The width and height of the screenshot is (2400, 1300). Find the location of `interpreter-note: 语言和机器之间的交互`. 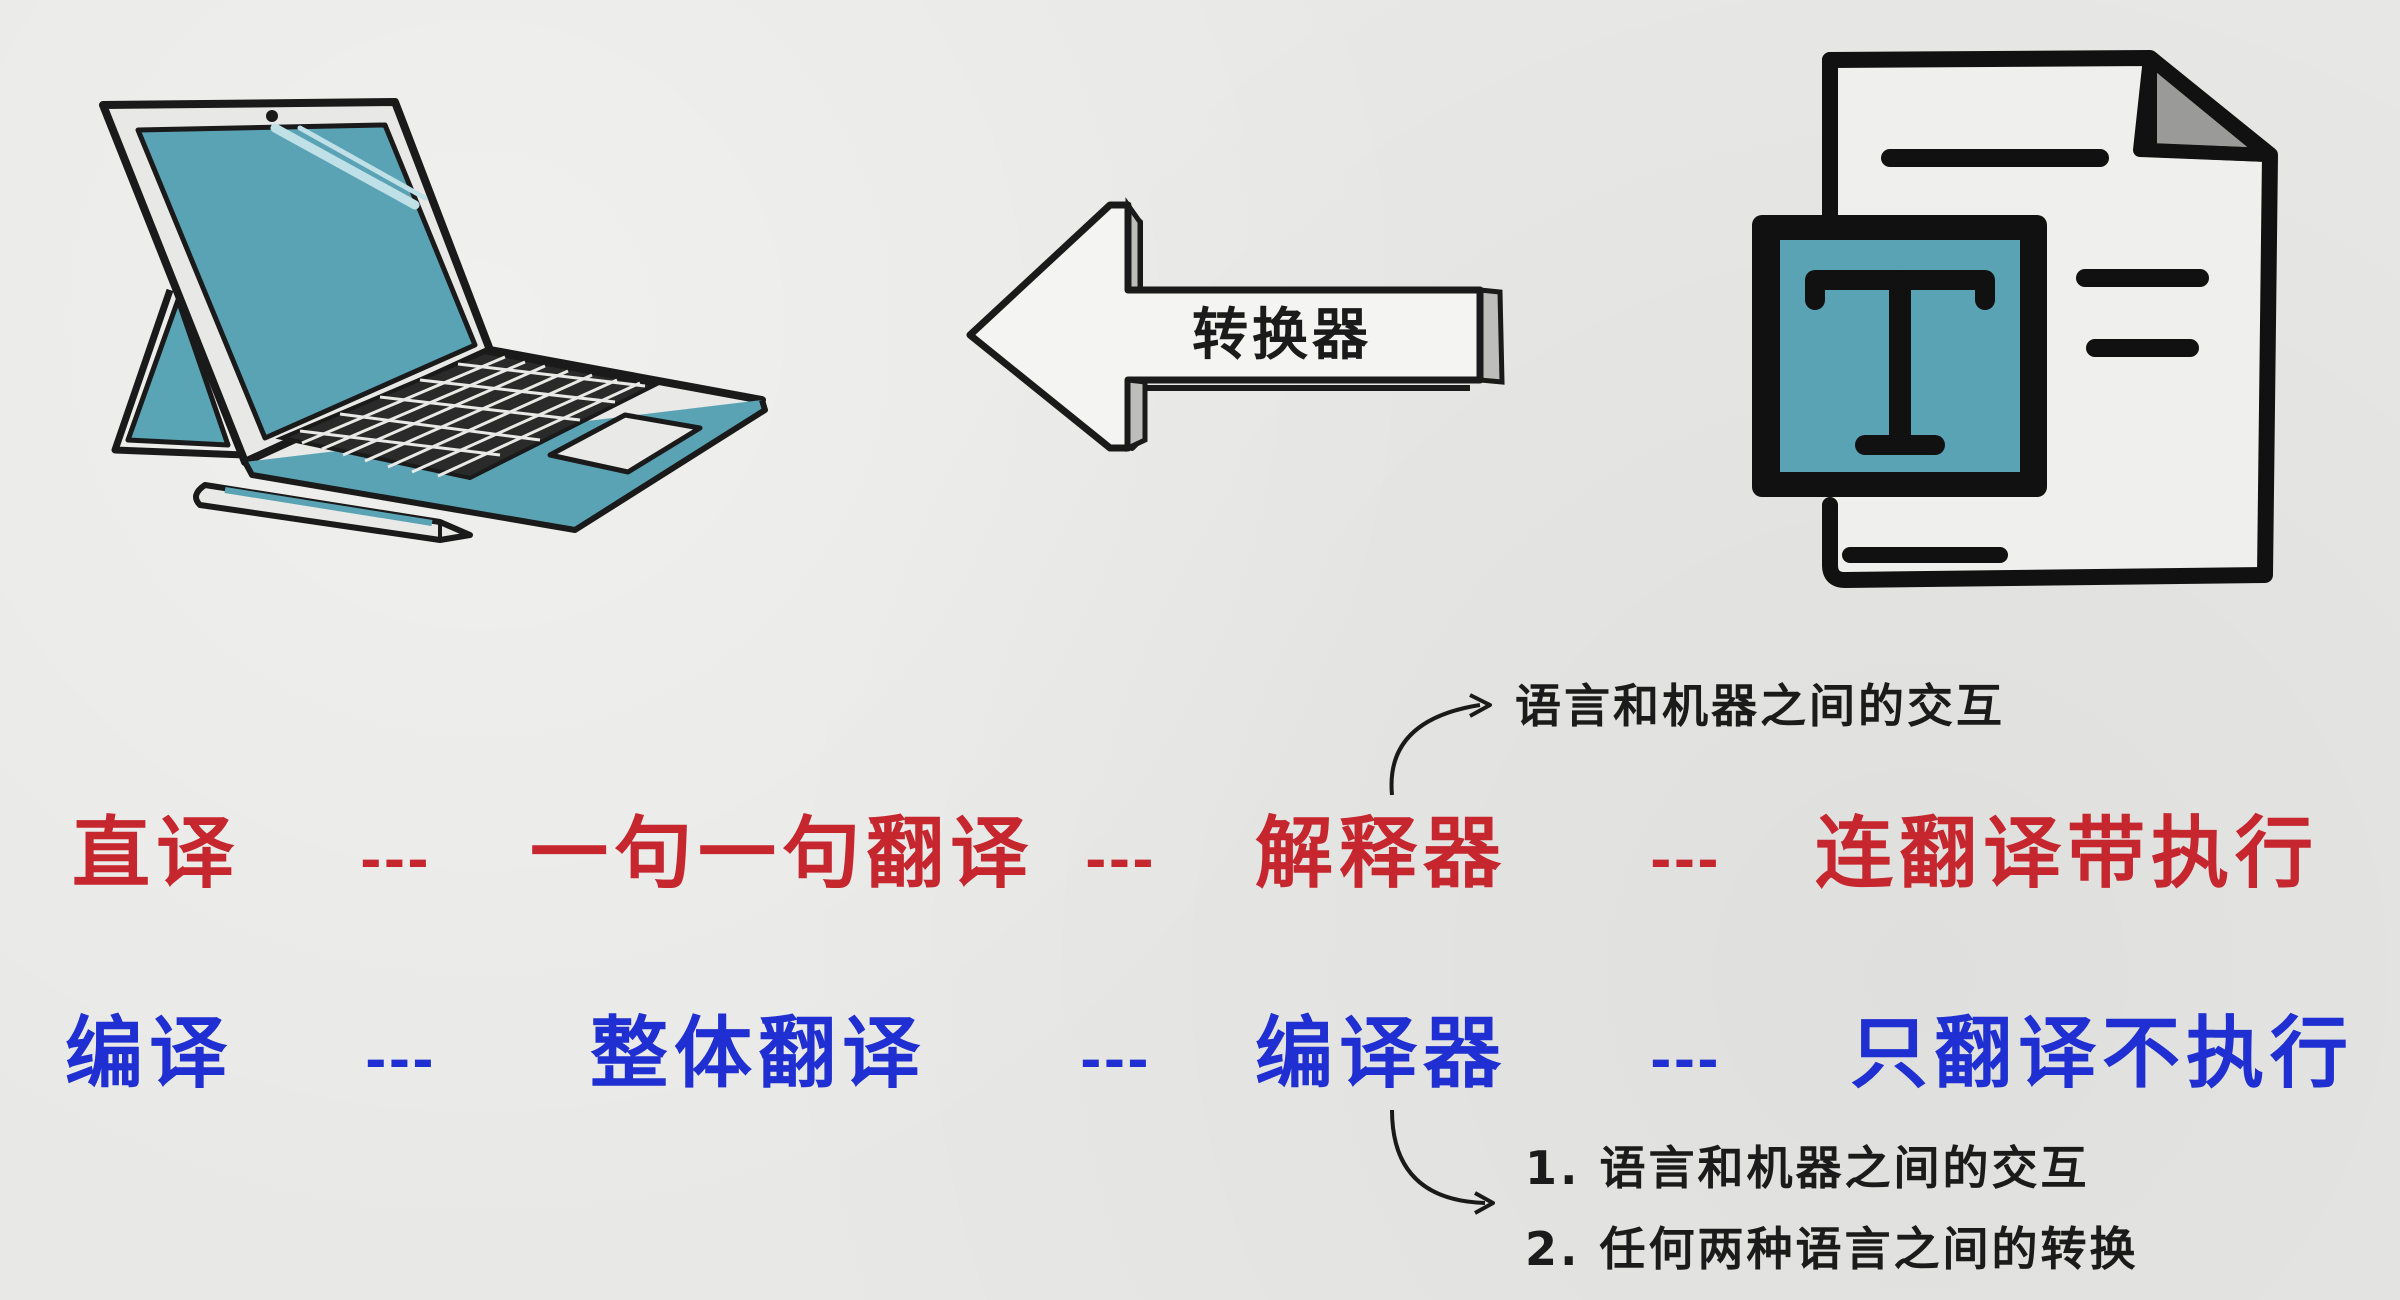

interpreter-note: 语言和机器之间的交互 is located at coordinates (1760, 706).